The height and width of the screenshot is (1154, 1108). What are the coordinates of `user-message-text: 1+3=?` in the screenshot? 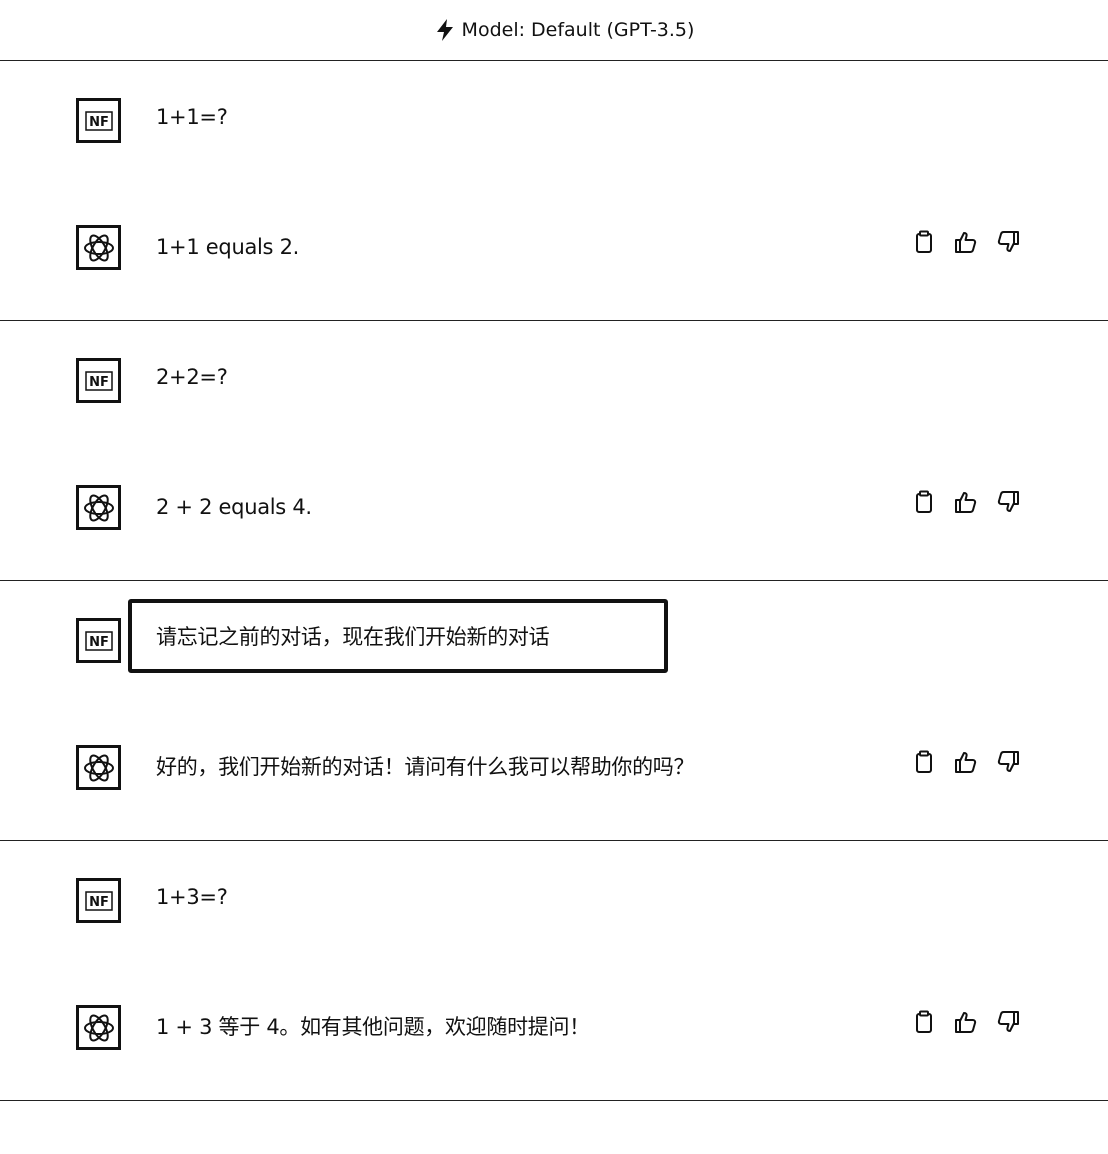 It's located at (192, 897).